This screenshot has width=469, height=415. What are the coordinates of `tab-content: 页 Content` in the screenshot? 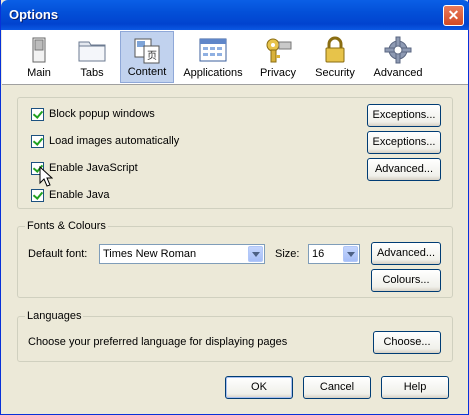 It's located at (147, 57).